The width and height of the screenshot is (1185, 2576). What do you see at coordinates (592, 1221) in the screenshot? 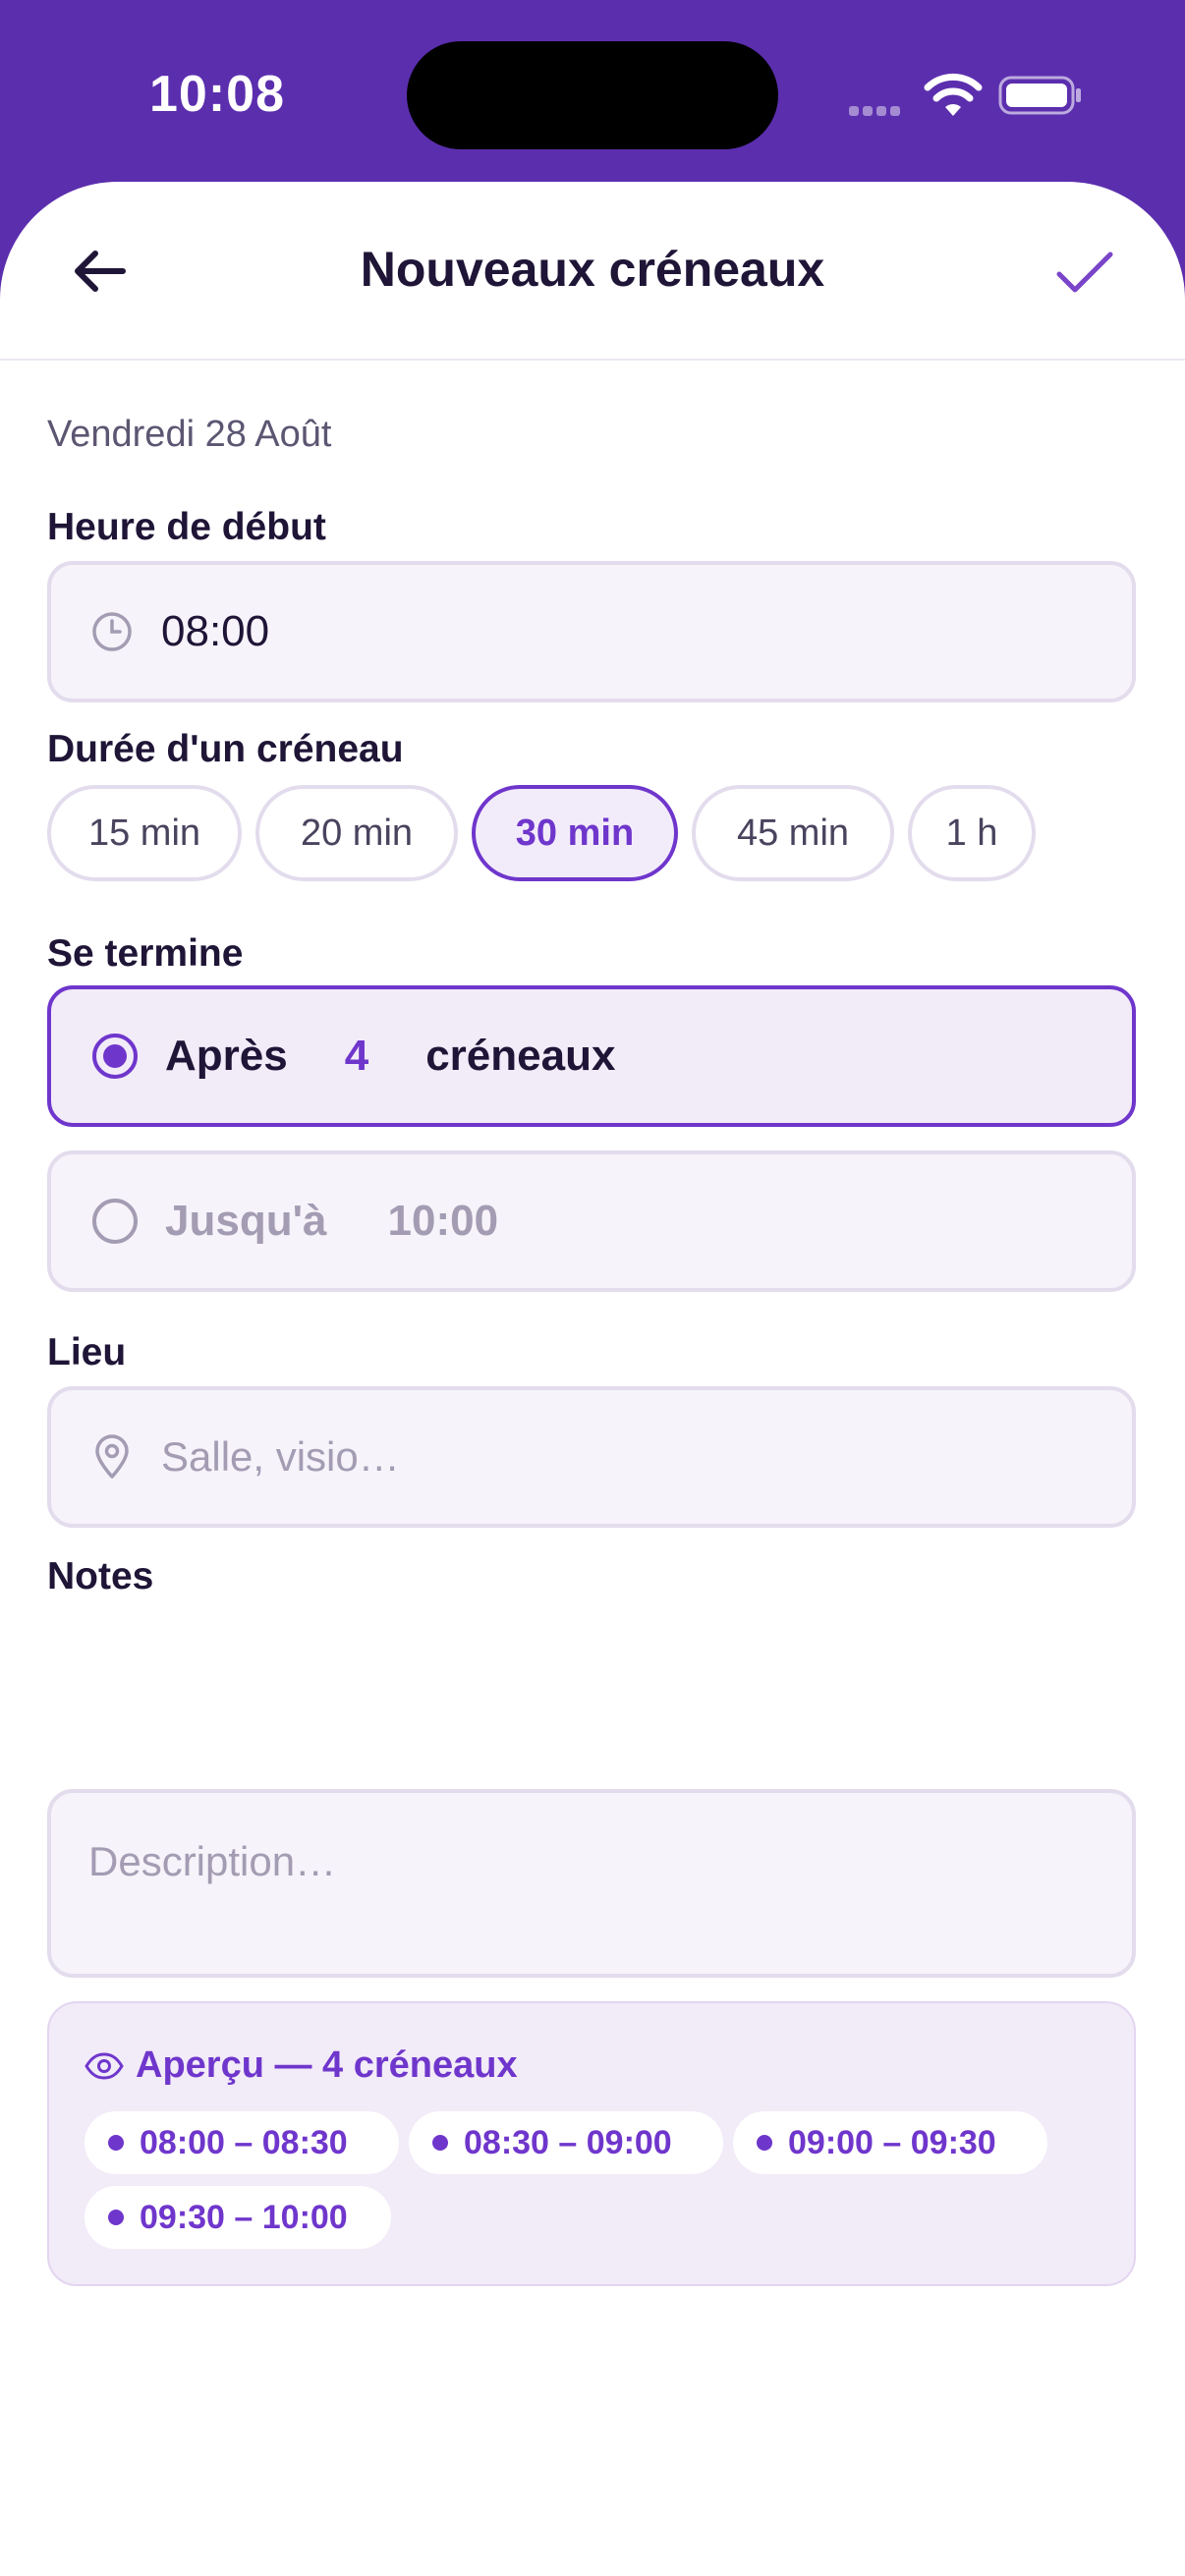
I see `ends-until-option: Jusqu'à 10:00` at bounding box center [592, 1221].